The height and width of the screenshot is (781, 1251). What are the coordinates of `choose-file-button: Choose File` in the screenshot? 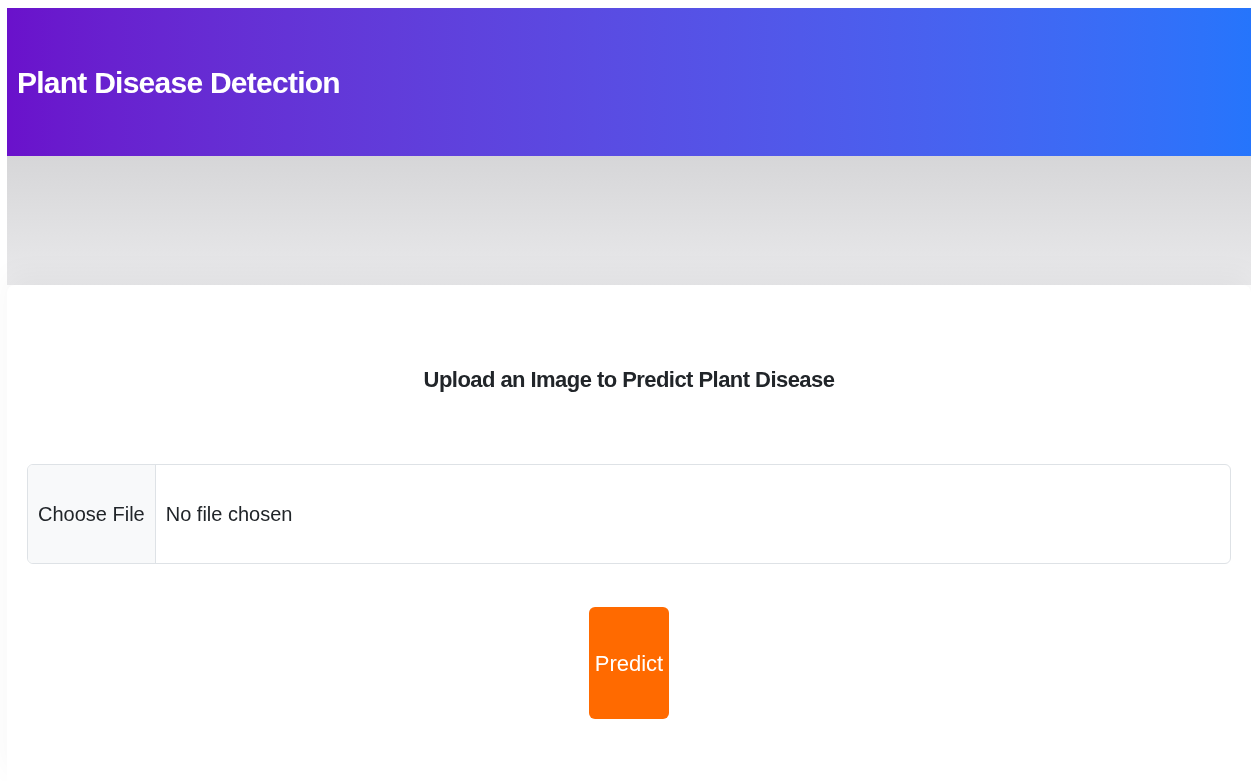 It's located at (92, 514).